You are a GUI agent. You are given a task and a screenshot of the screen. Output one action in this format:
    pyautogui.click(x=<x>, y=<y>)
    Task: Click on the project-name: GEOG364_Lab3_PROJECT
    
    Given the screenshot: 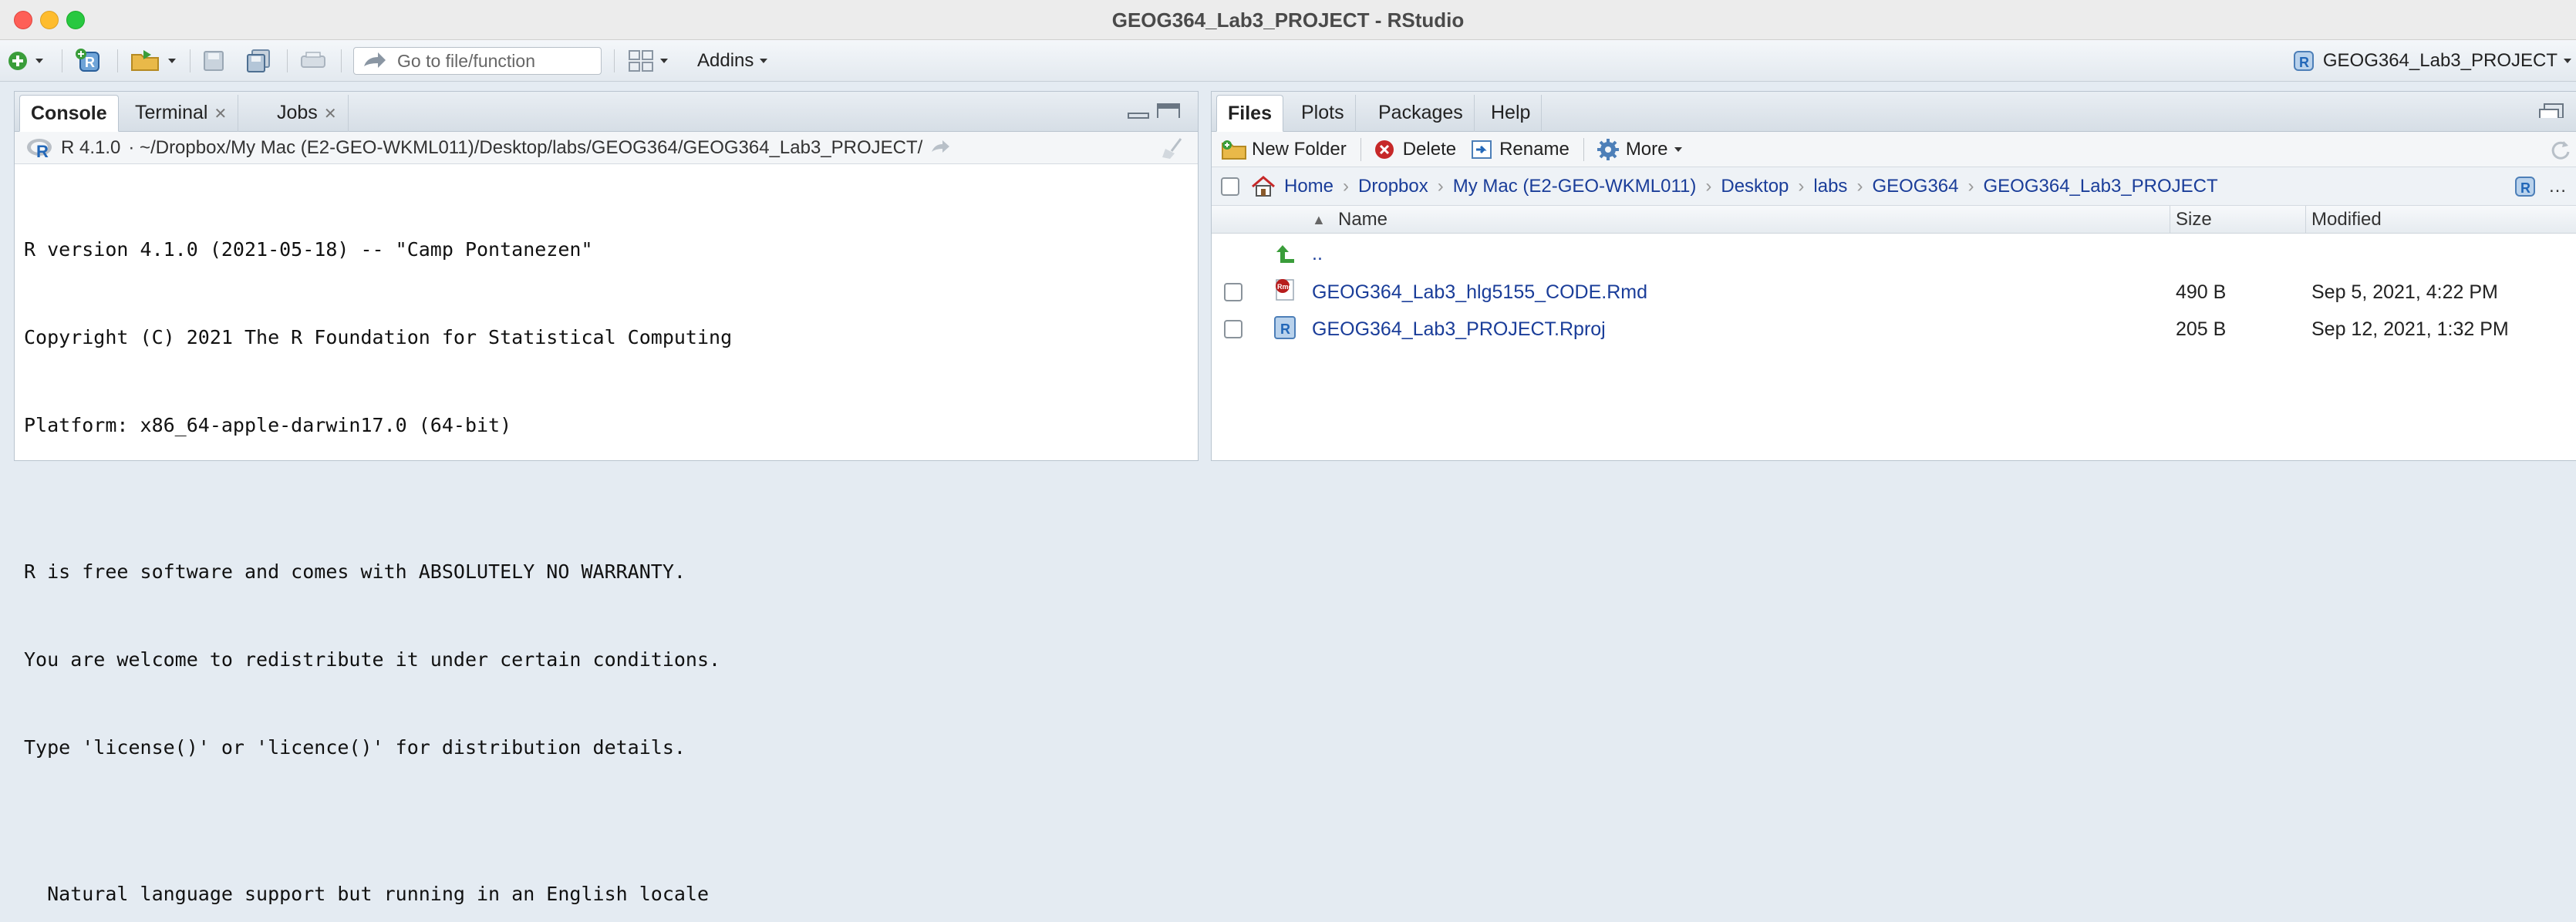 What is the action you would take?
    pyautogui.click(x=2439, y=61)
    